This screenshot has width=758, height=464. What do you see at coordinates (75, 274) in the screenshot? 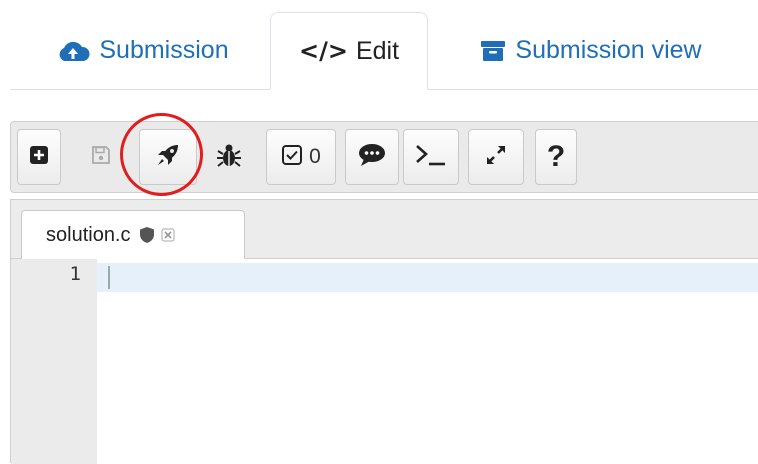
I see `line-number: 1` at bounding box center [75, 274].